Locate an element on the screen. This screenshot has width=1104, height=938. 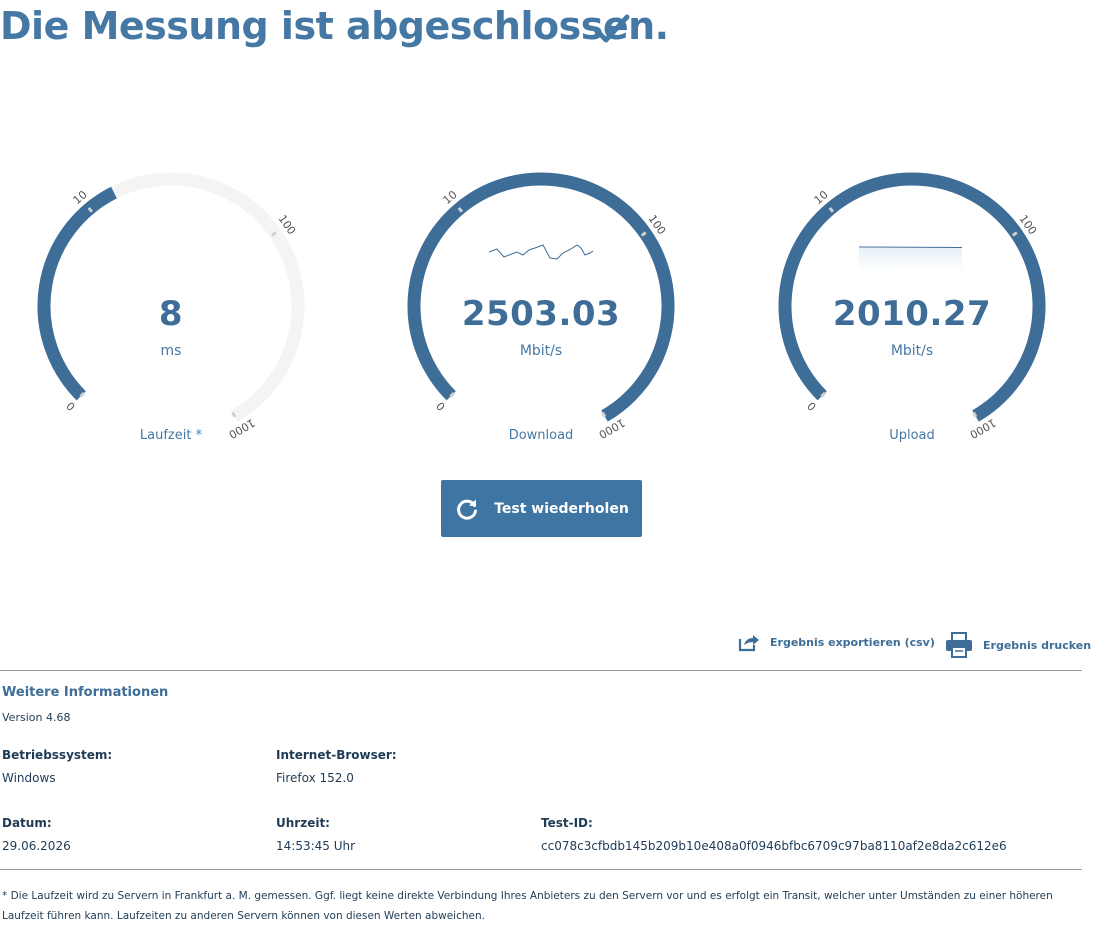
export-csv-label: Ergebnis exportieren (csv) is located at coordinates (852, 642).